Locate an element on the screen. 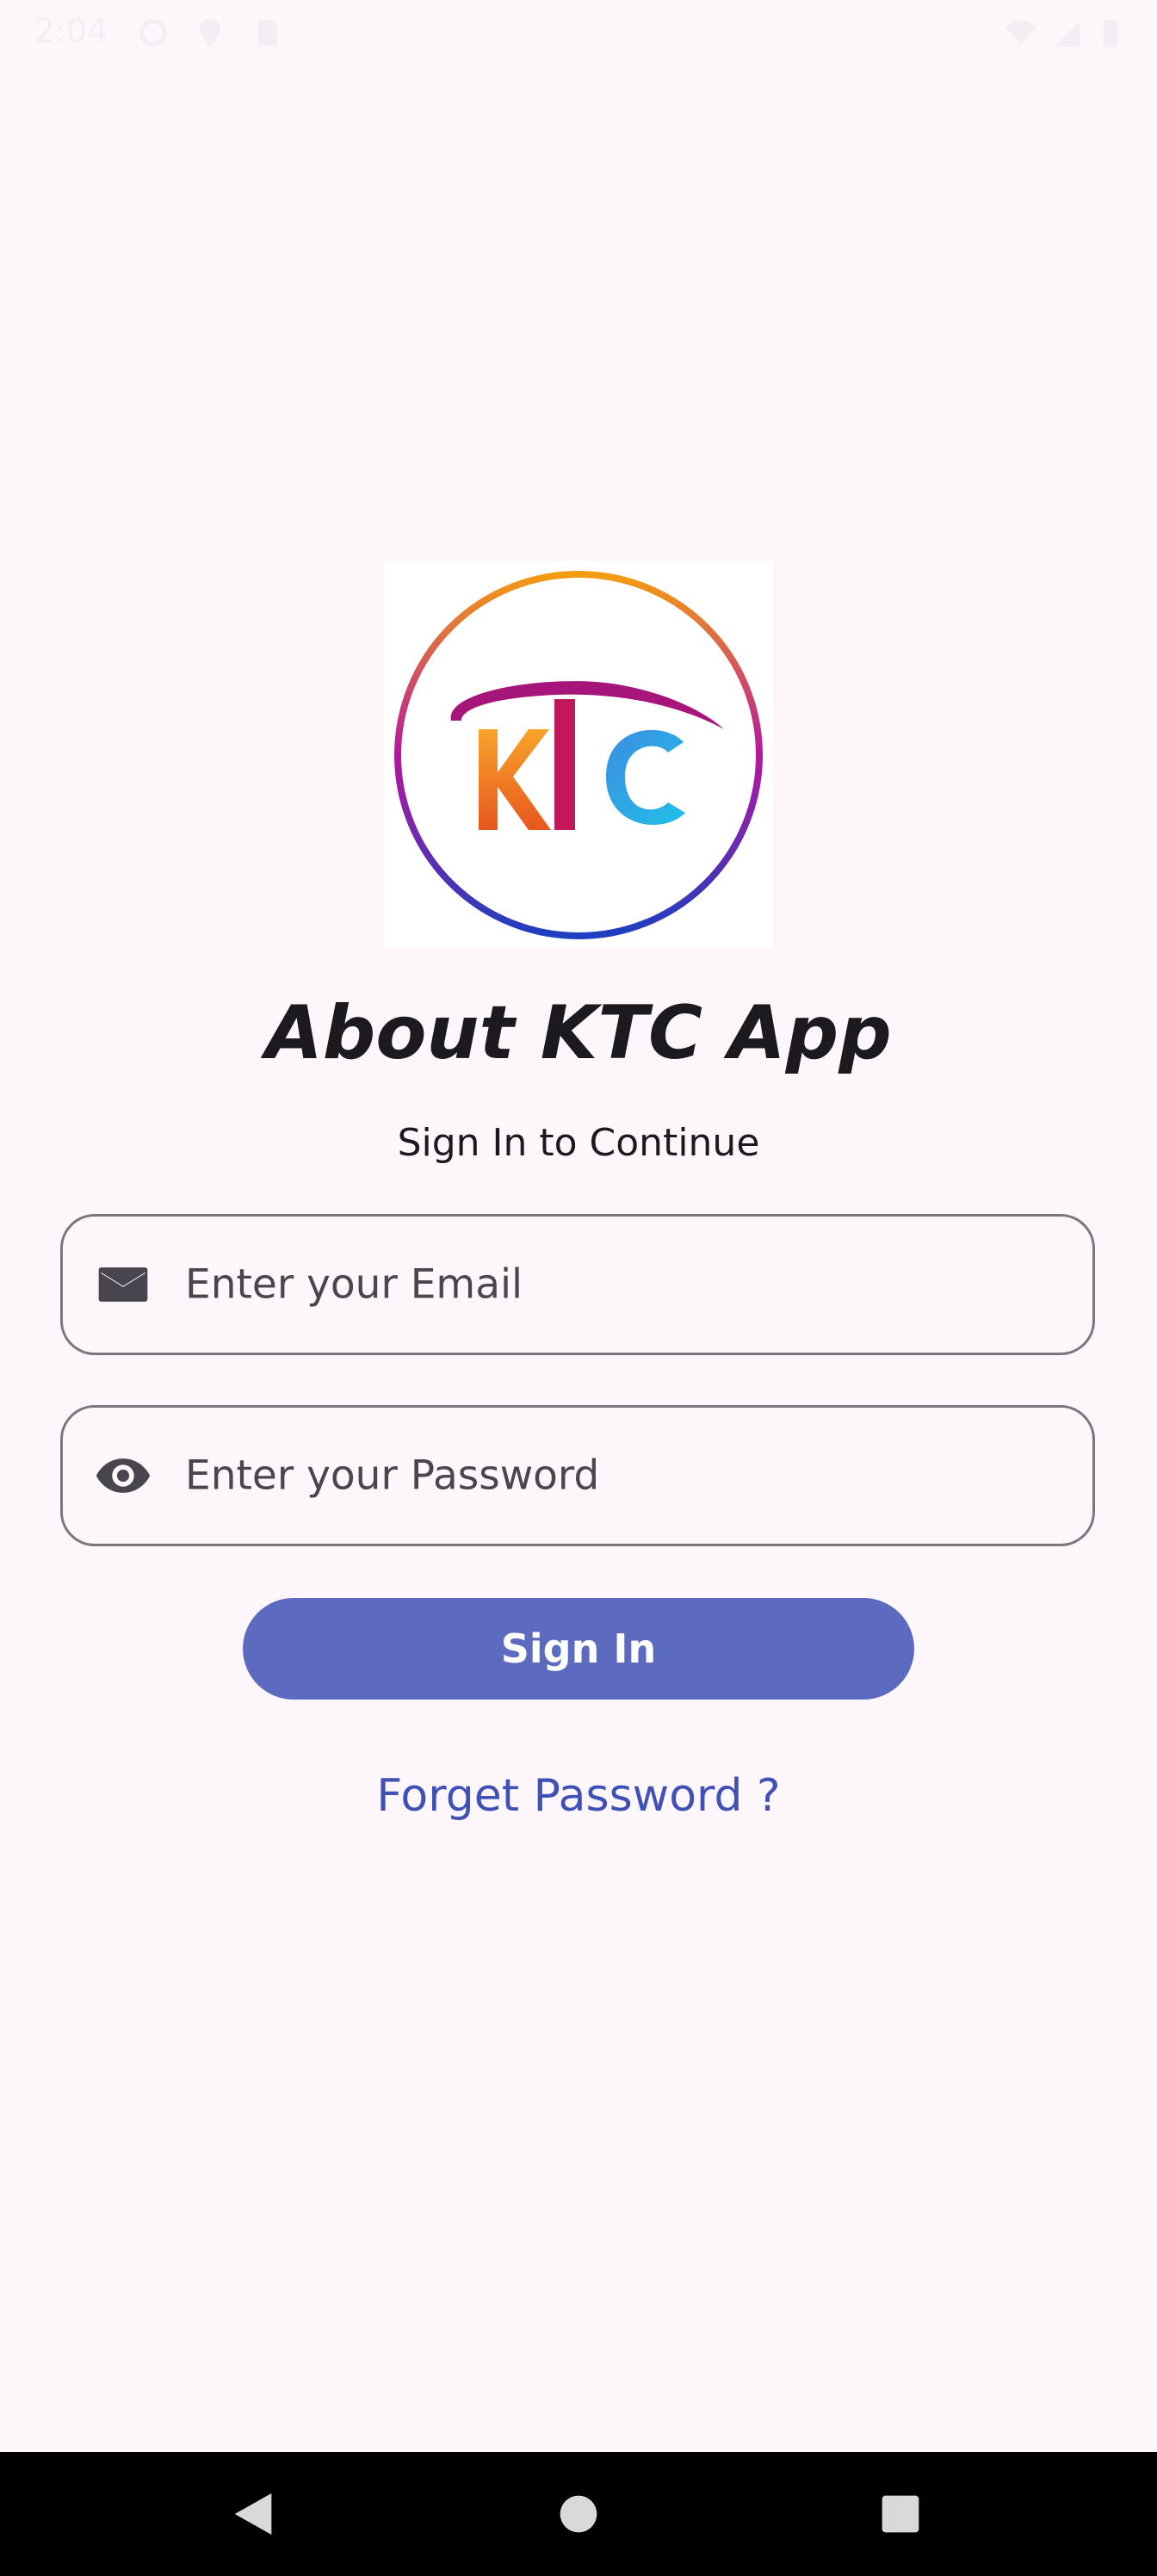  wifi-status-icon is located at coordinates (1021, 33).